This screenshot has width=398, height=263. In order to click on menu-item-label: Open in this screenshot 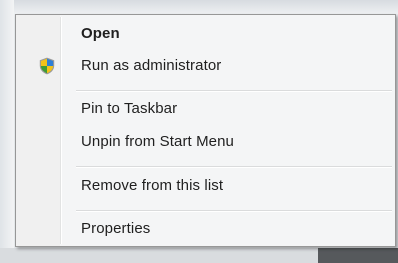, I will do `click(100, 33)`.